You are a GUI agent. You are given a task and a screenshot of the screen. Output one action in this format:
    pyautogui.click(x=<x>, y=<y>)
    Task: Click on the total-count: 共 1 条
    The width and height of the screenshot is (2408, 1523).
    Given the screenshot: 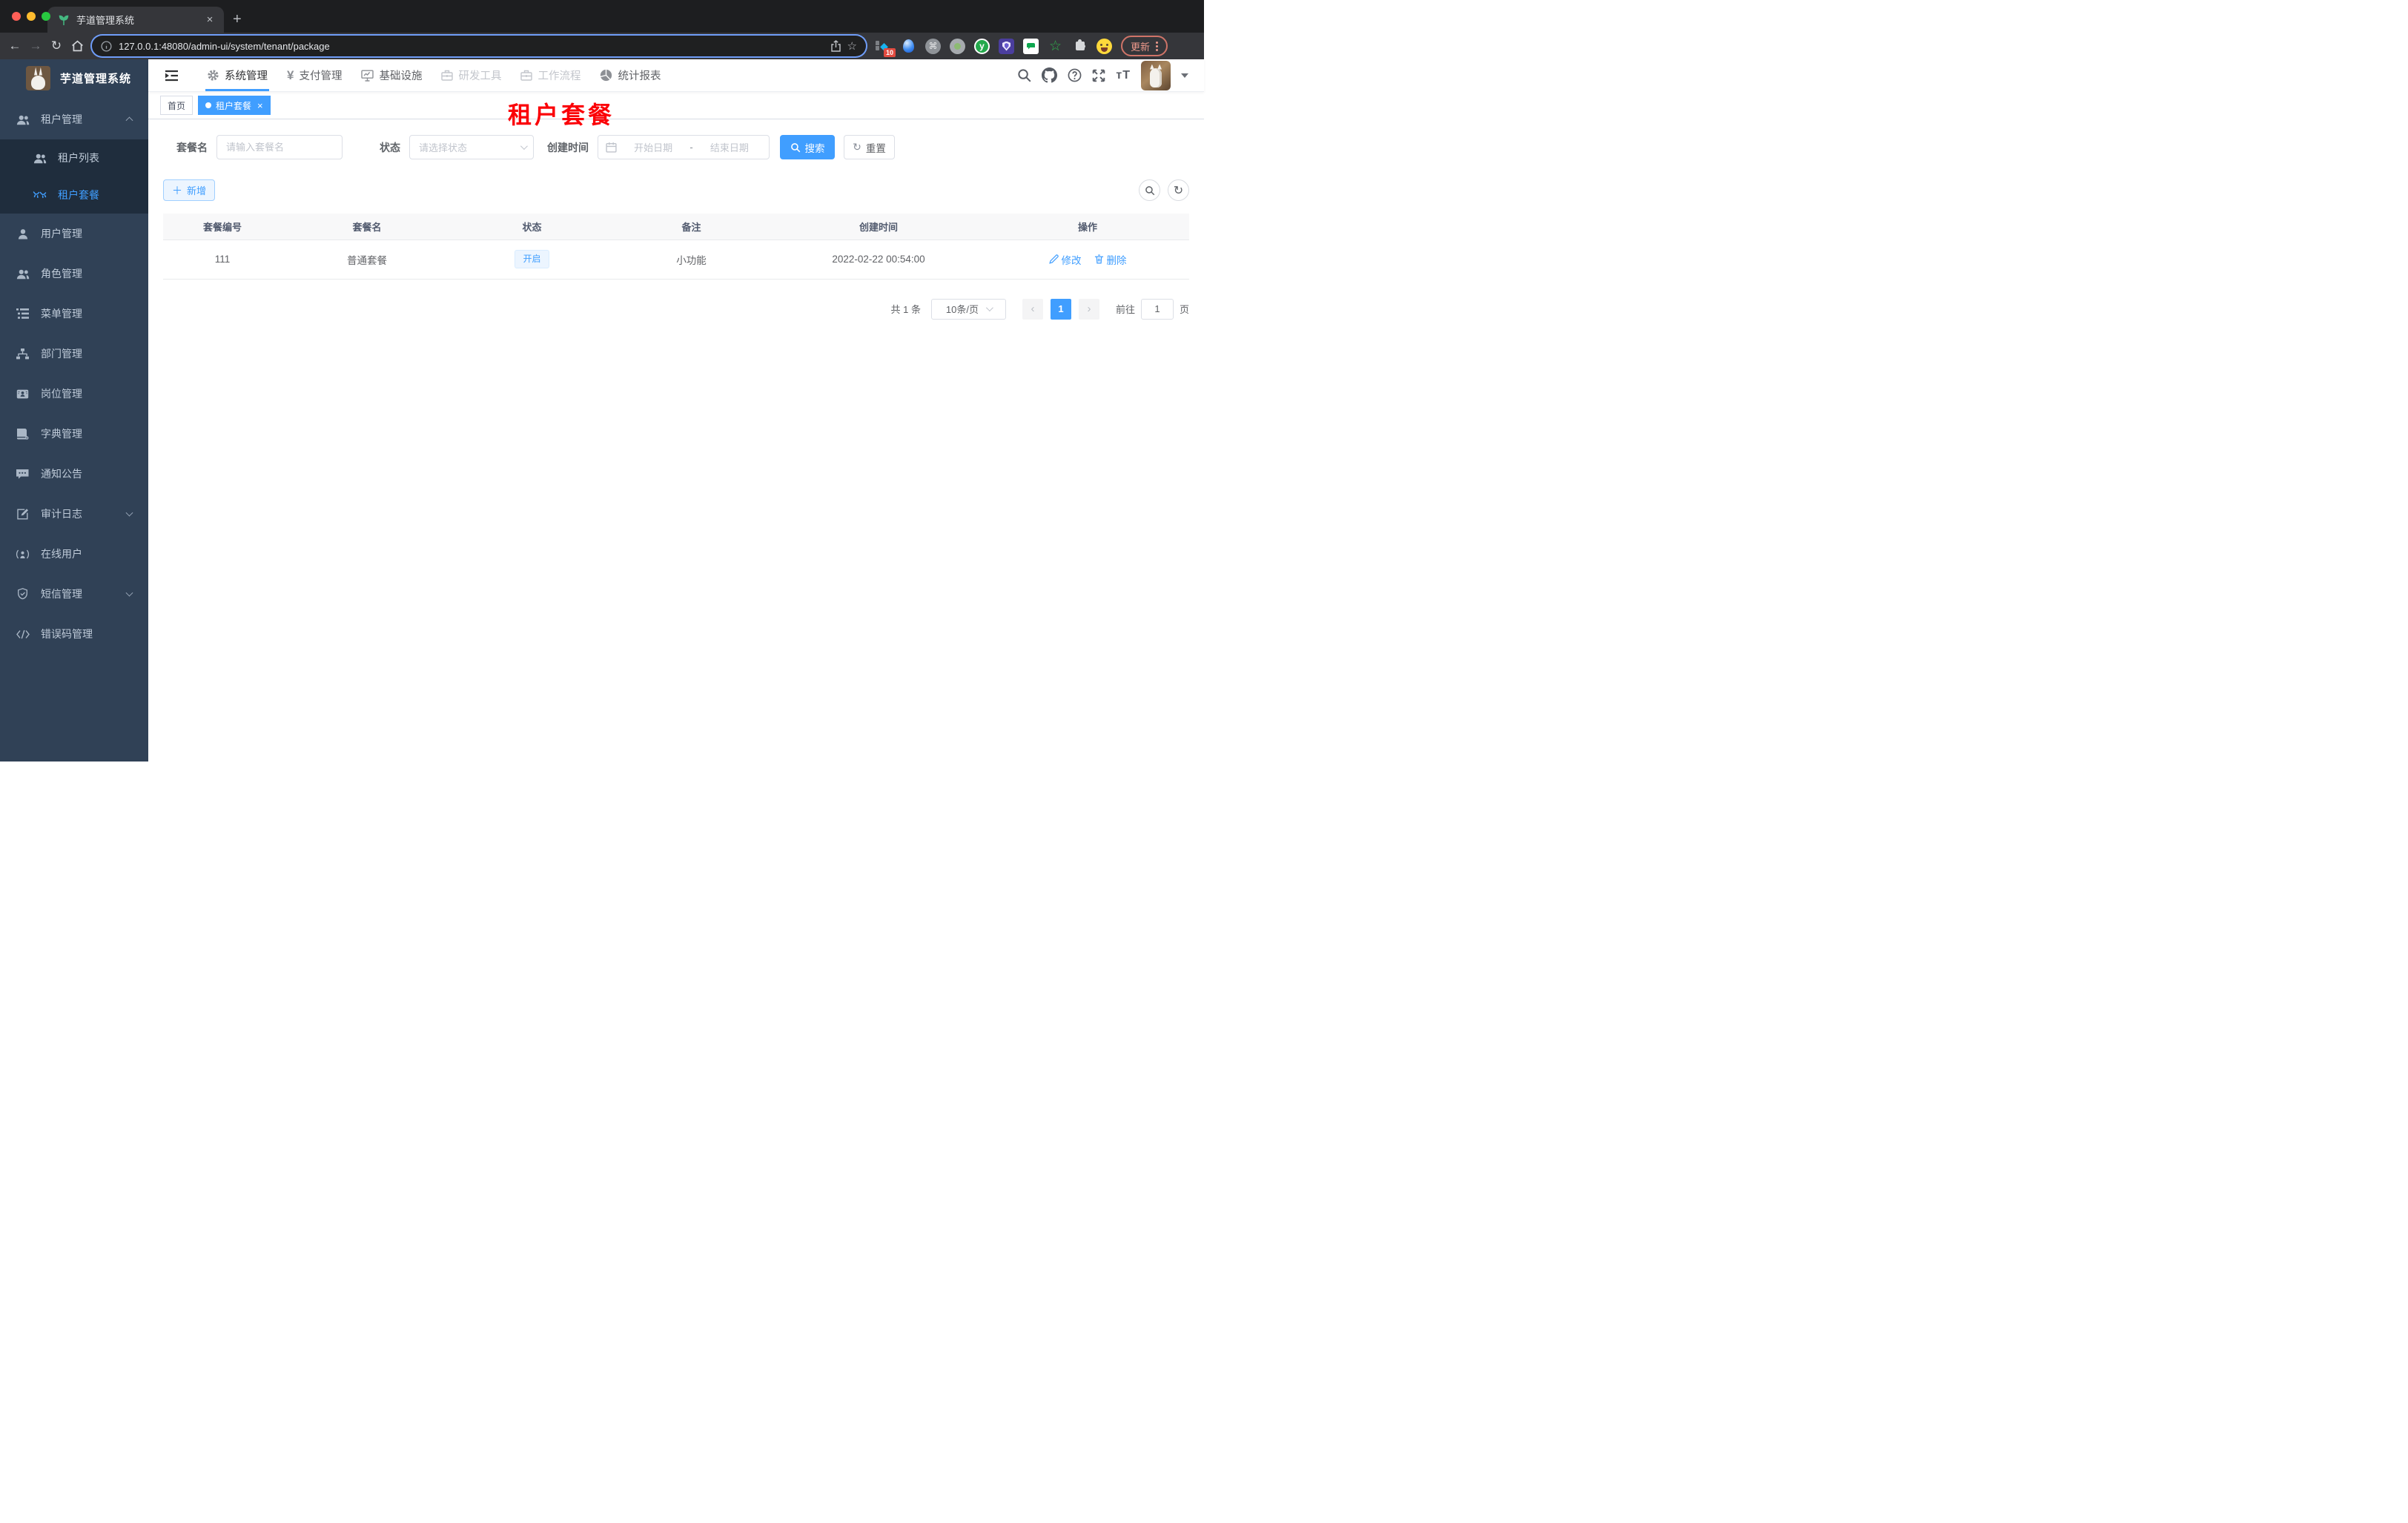 What is the action you would take?
    pyautogui.click(x=905, y=310)
    